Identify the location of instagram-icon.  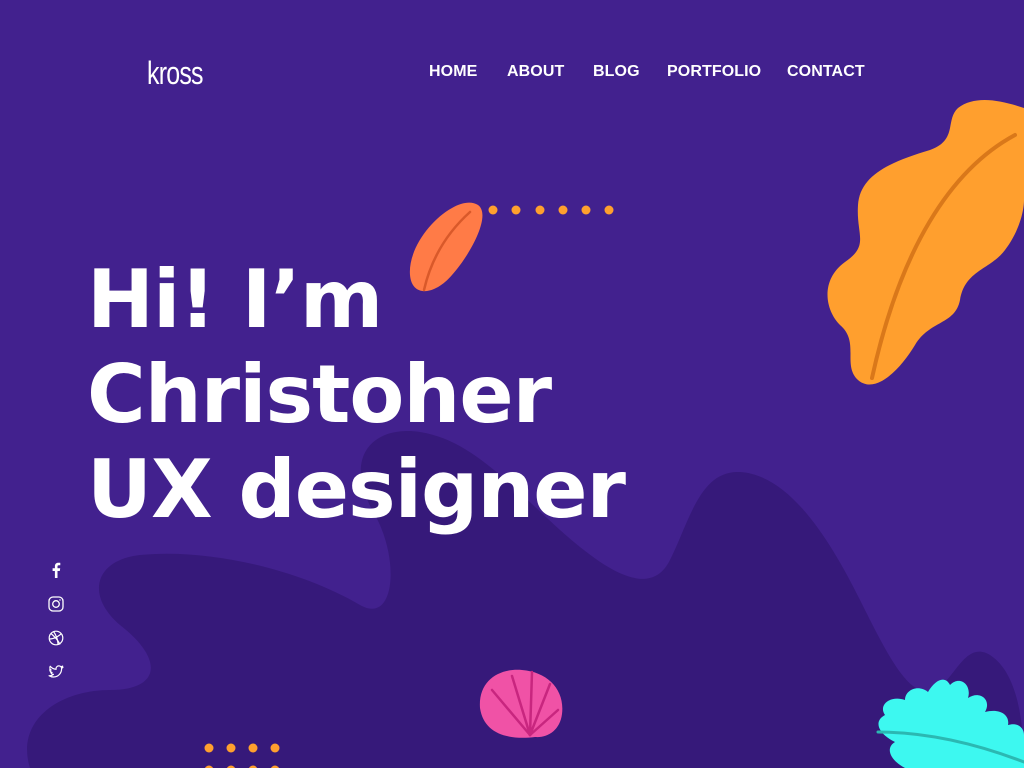
(56, 604).